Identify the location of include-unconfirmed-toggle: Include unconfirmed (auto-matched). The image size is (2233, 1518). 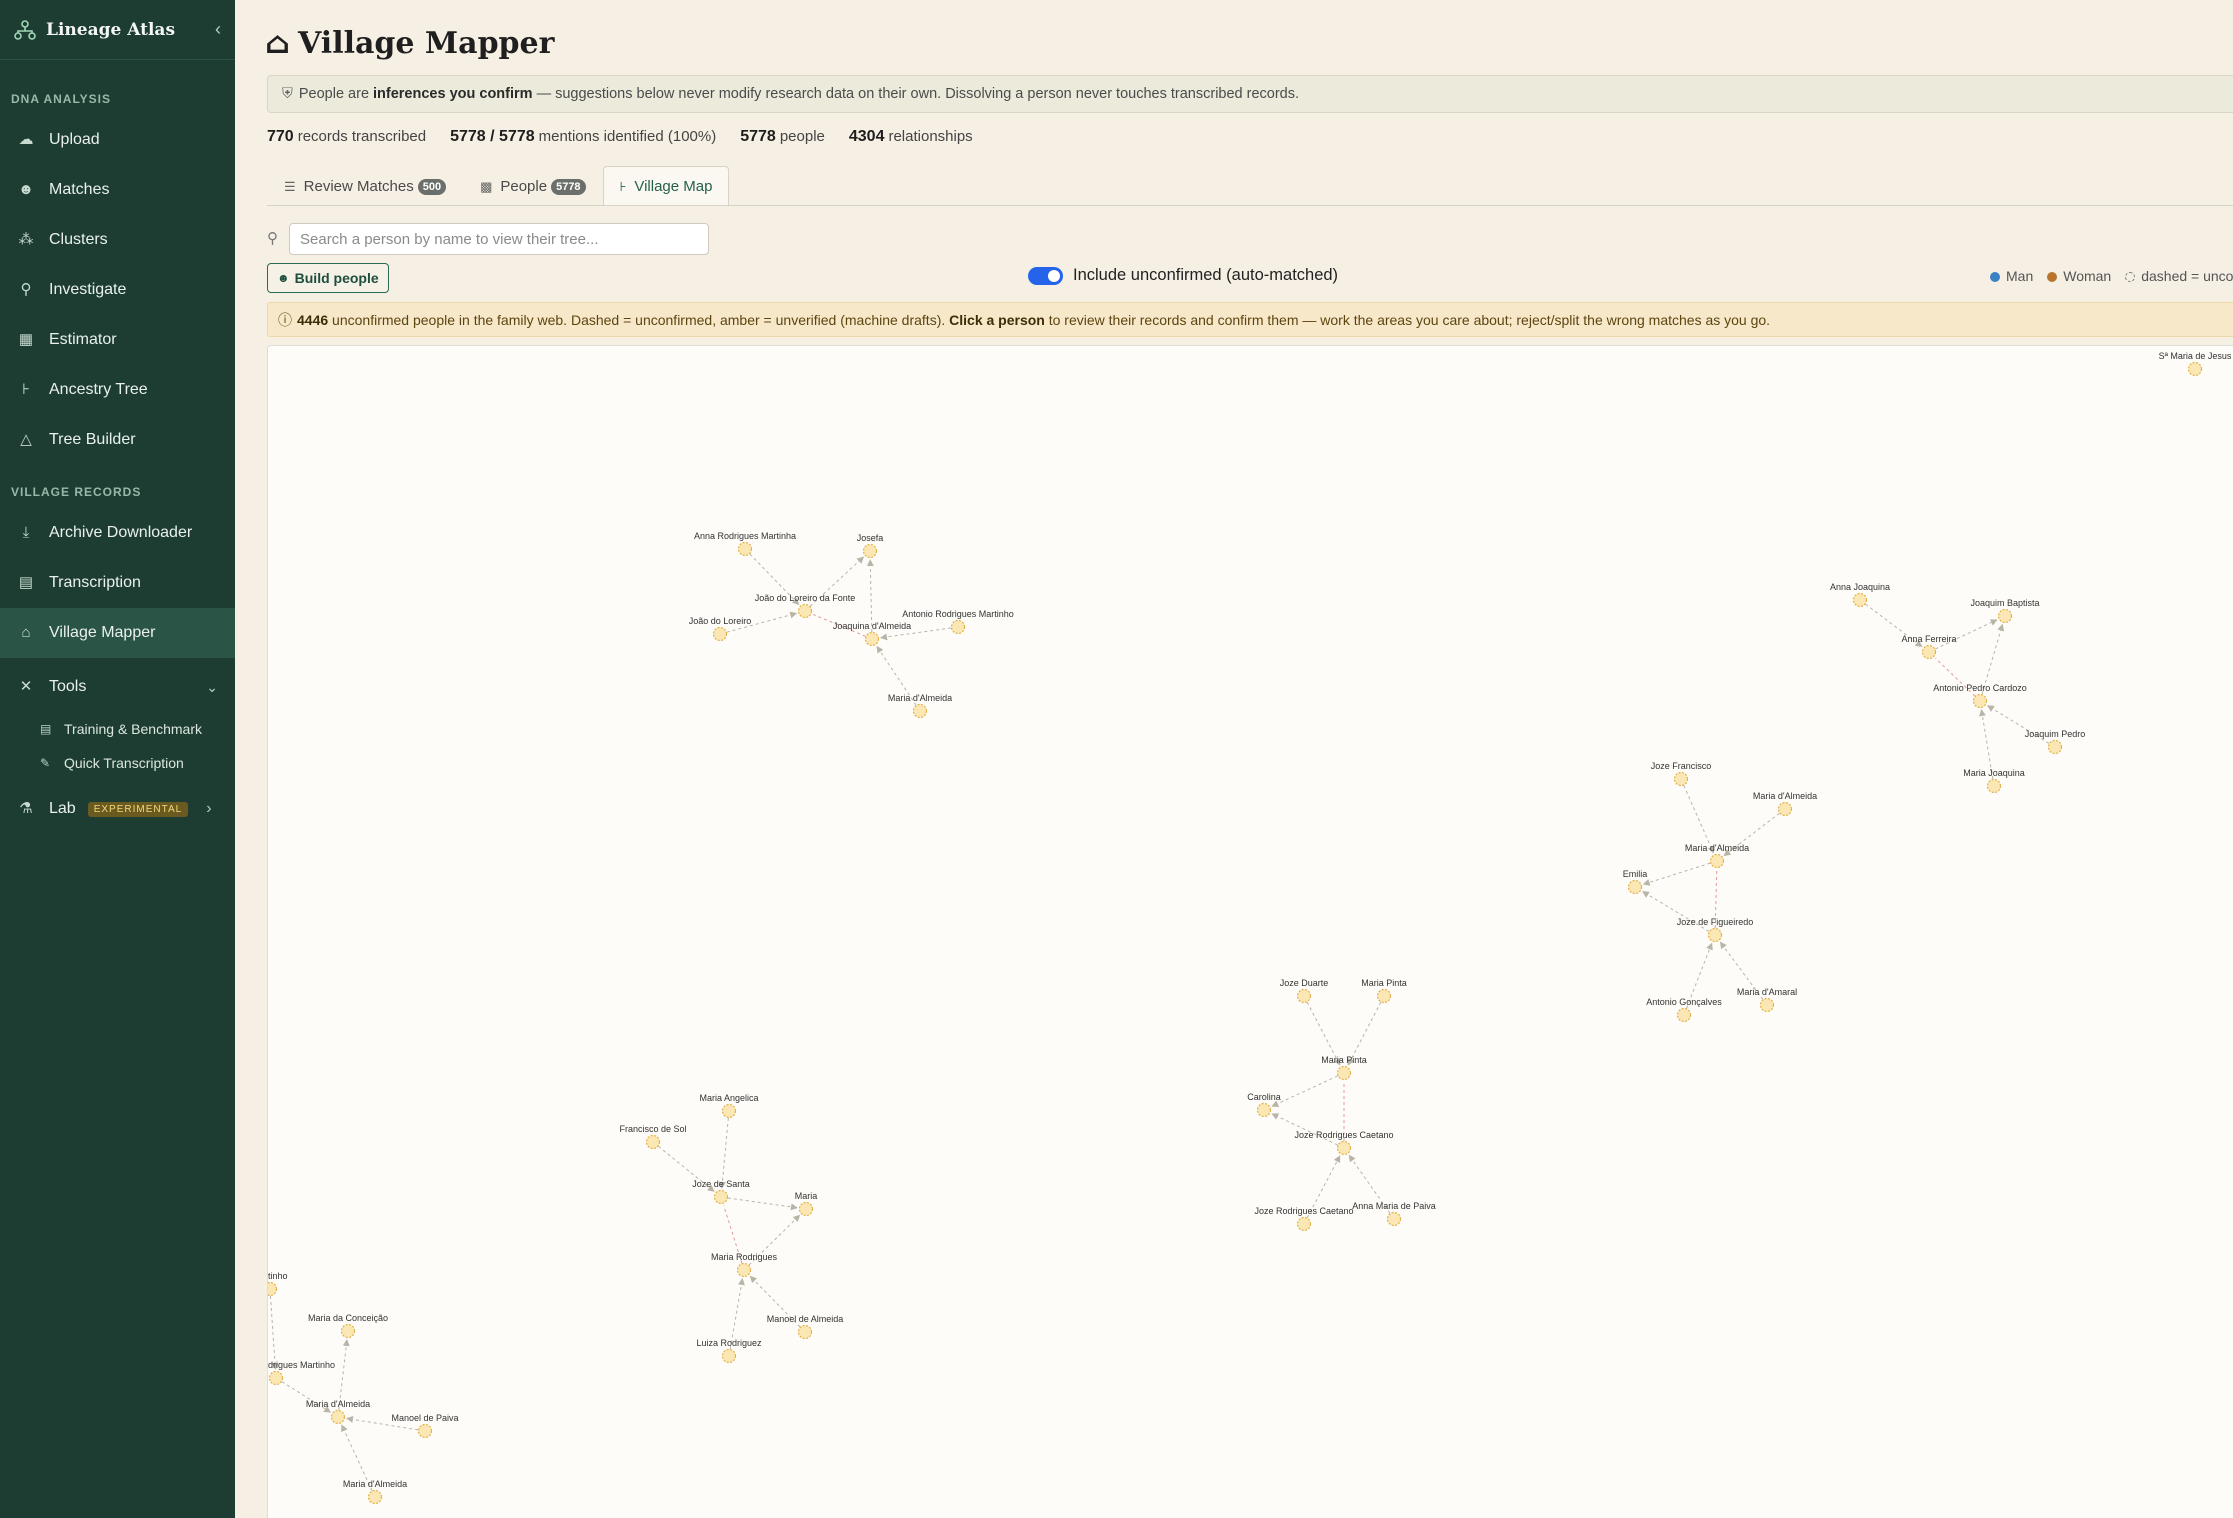
(1183, 275).